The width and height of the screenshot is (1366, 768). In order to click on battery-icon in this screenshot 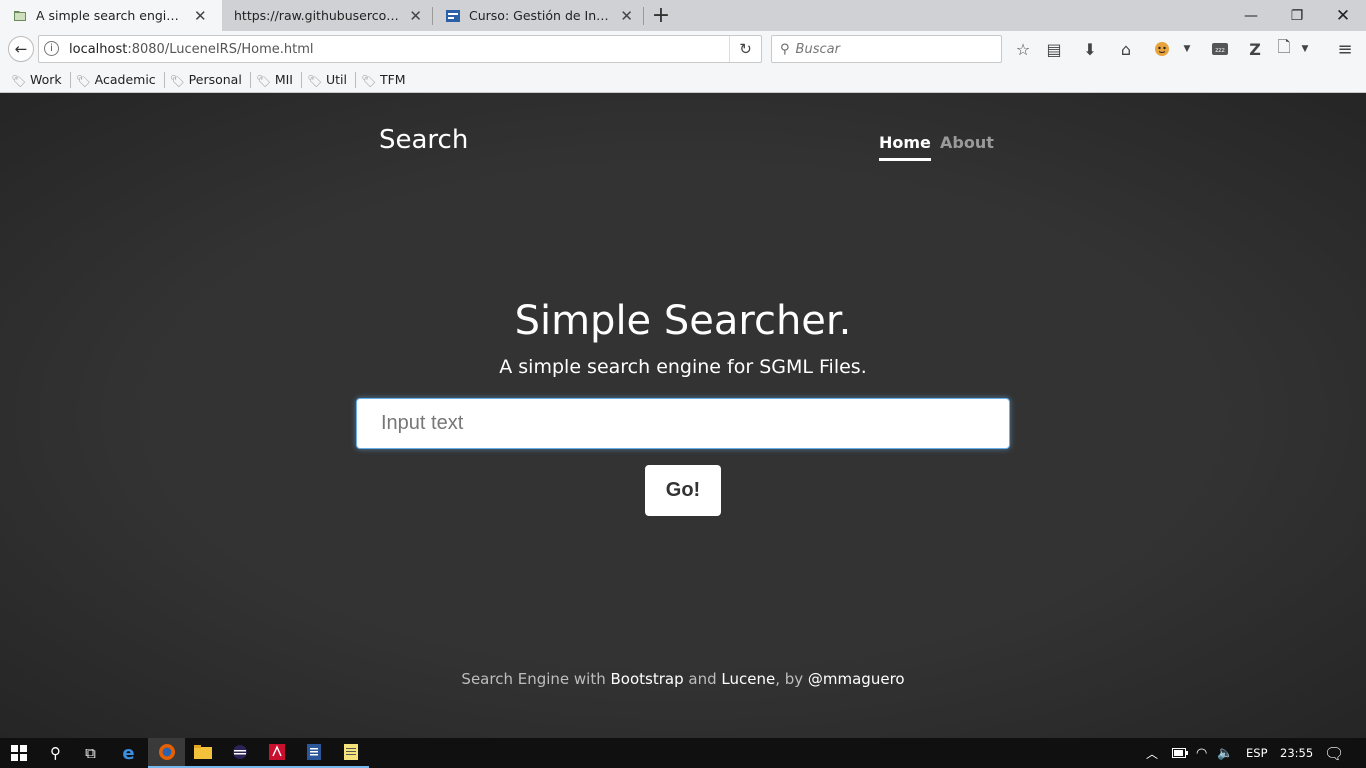, I will do `click(1180, 753)`.